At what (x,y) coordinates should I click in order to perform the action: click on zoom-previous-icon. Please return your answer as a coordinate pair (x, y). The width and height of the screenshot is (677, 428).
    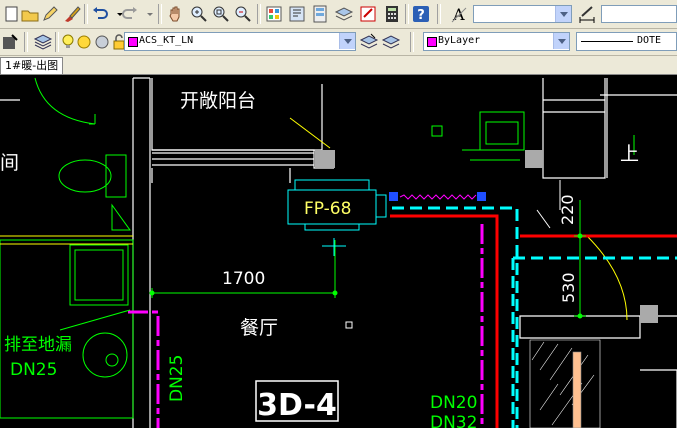
    Looking at the image, I should click on (243, 14).